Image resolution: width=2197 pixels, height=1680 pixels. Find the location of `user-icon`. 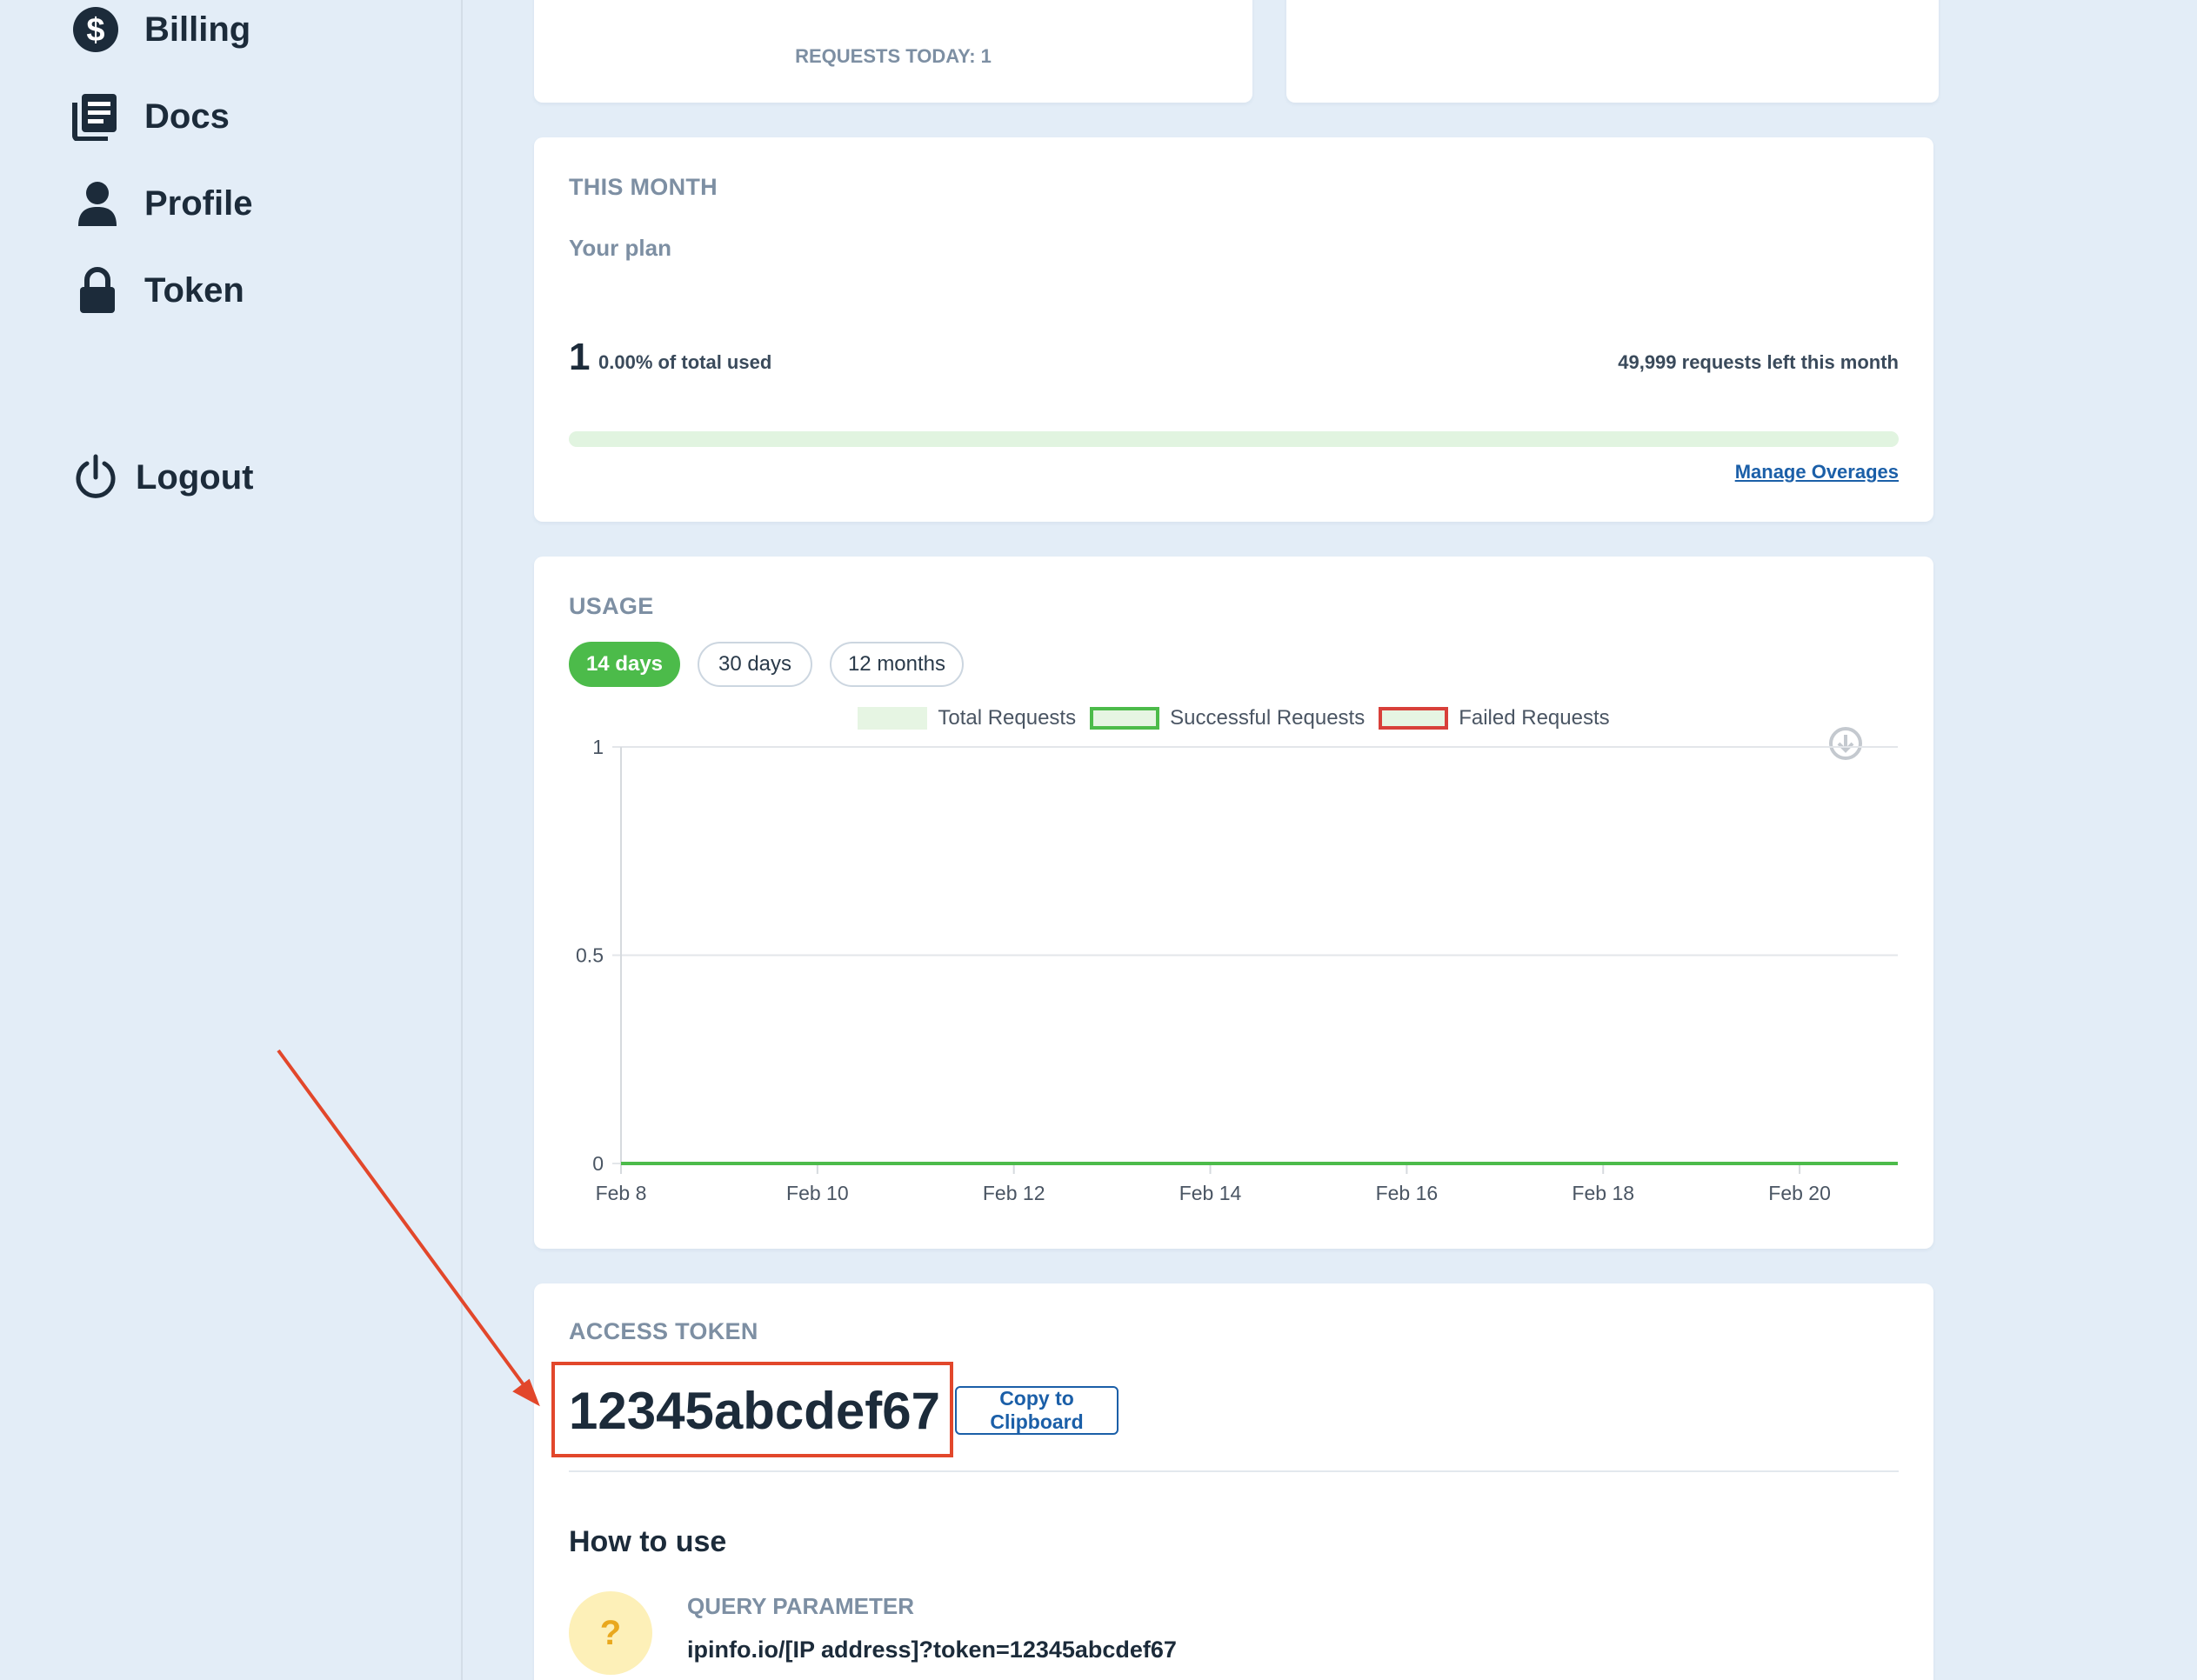

user-icon is located at coordinates (97, 203).